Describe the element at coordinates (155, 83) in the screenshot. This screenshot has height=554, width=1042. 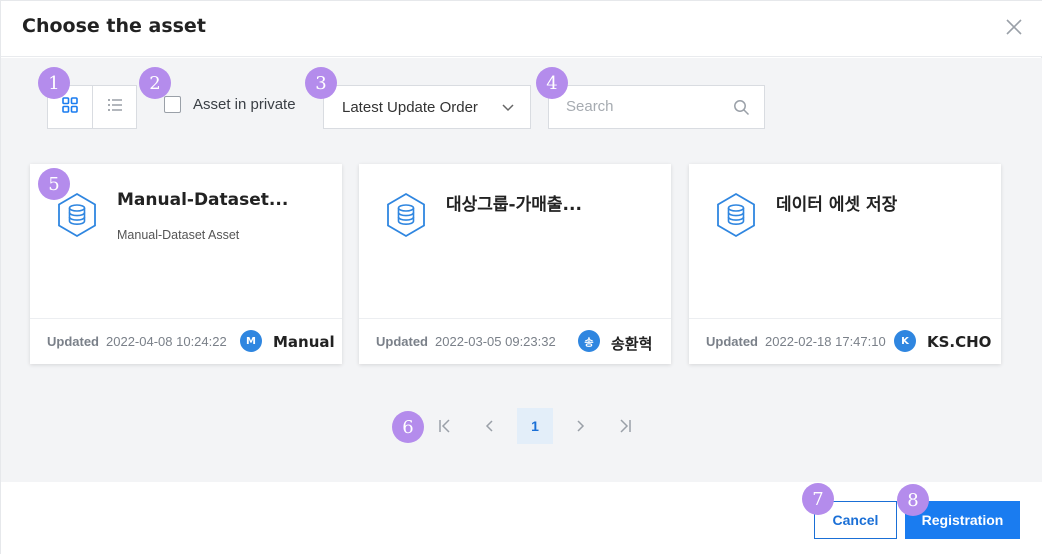
I see `annotation-badge: 2` at that location.